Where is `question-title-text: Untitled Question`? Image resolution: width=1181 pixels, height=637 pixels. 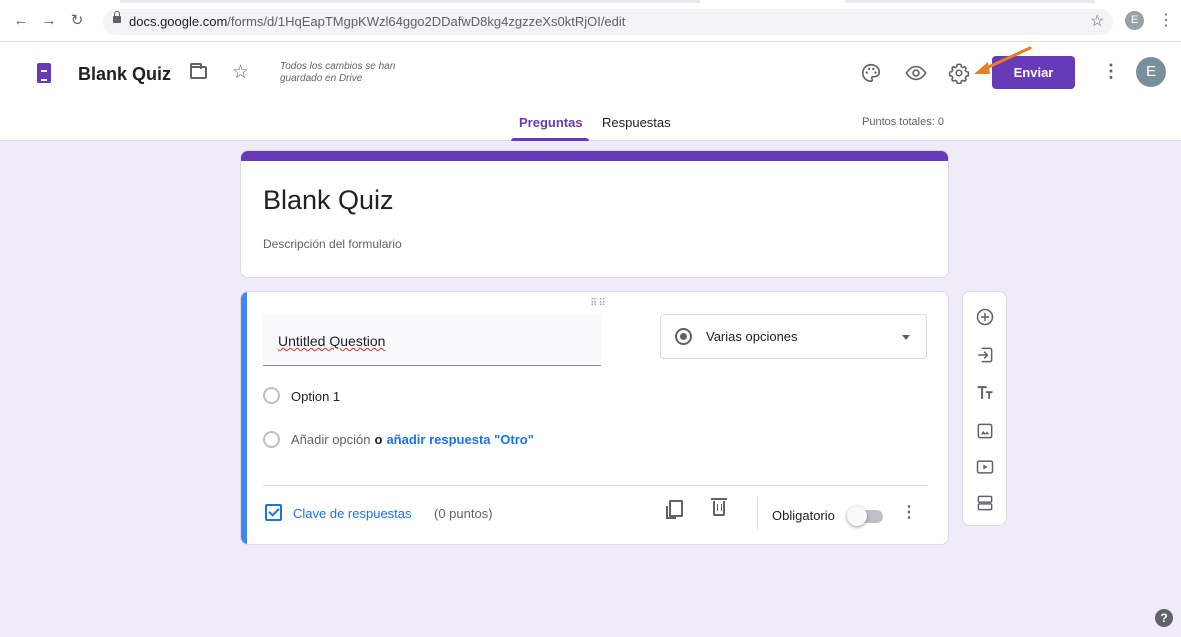
question-title-text: Untitled Question is located at coordinates (332, 341).